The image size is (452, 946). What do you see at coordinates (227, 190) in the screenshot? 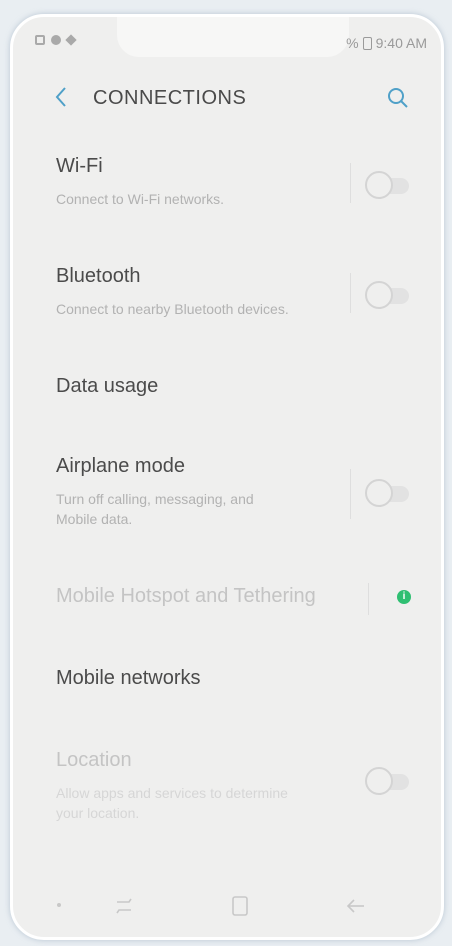
I see `setting-item-wifi: Wi-Fi Connect to Wi-Fi networks.` at bounding box center [227, 190].